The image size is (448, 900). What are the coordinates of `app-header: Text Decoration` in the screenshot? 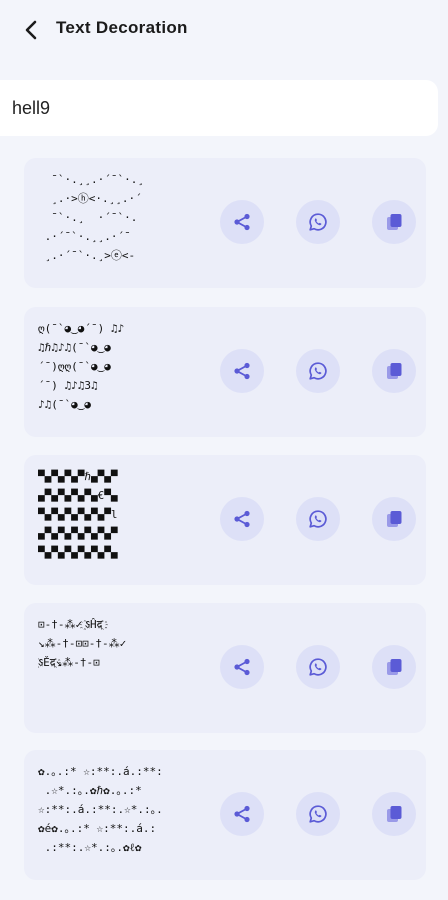 It's located at (224, 30).